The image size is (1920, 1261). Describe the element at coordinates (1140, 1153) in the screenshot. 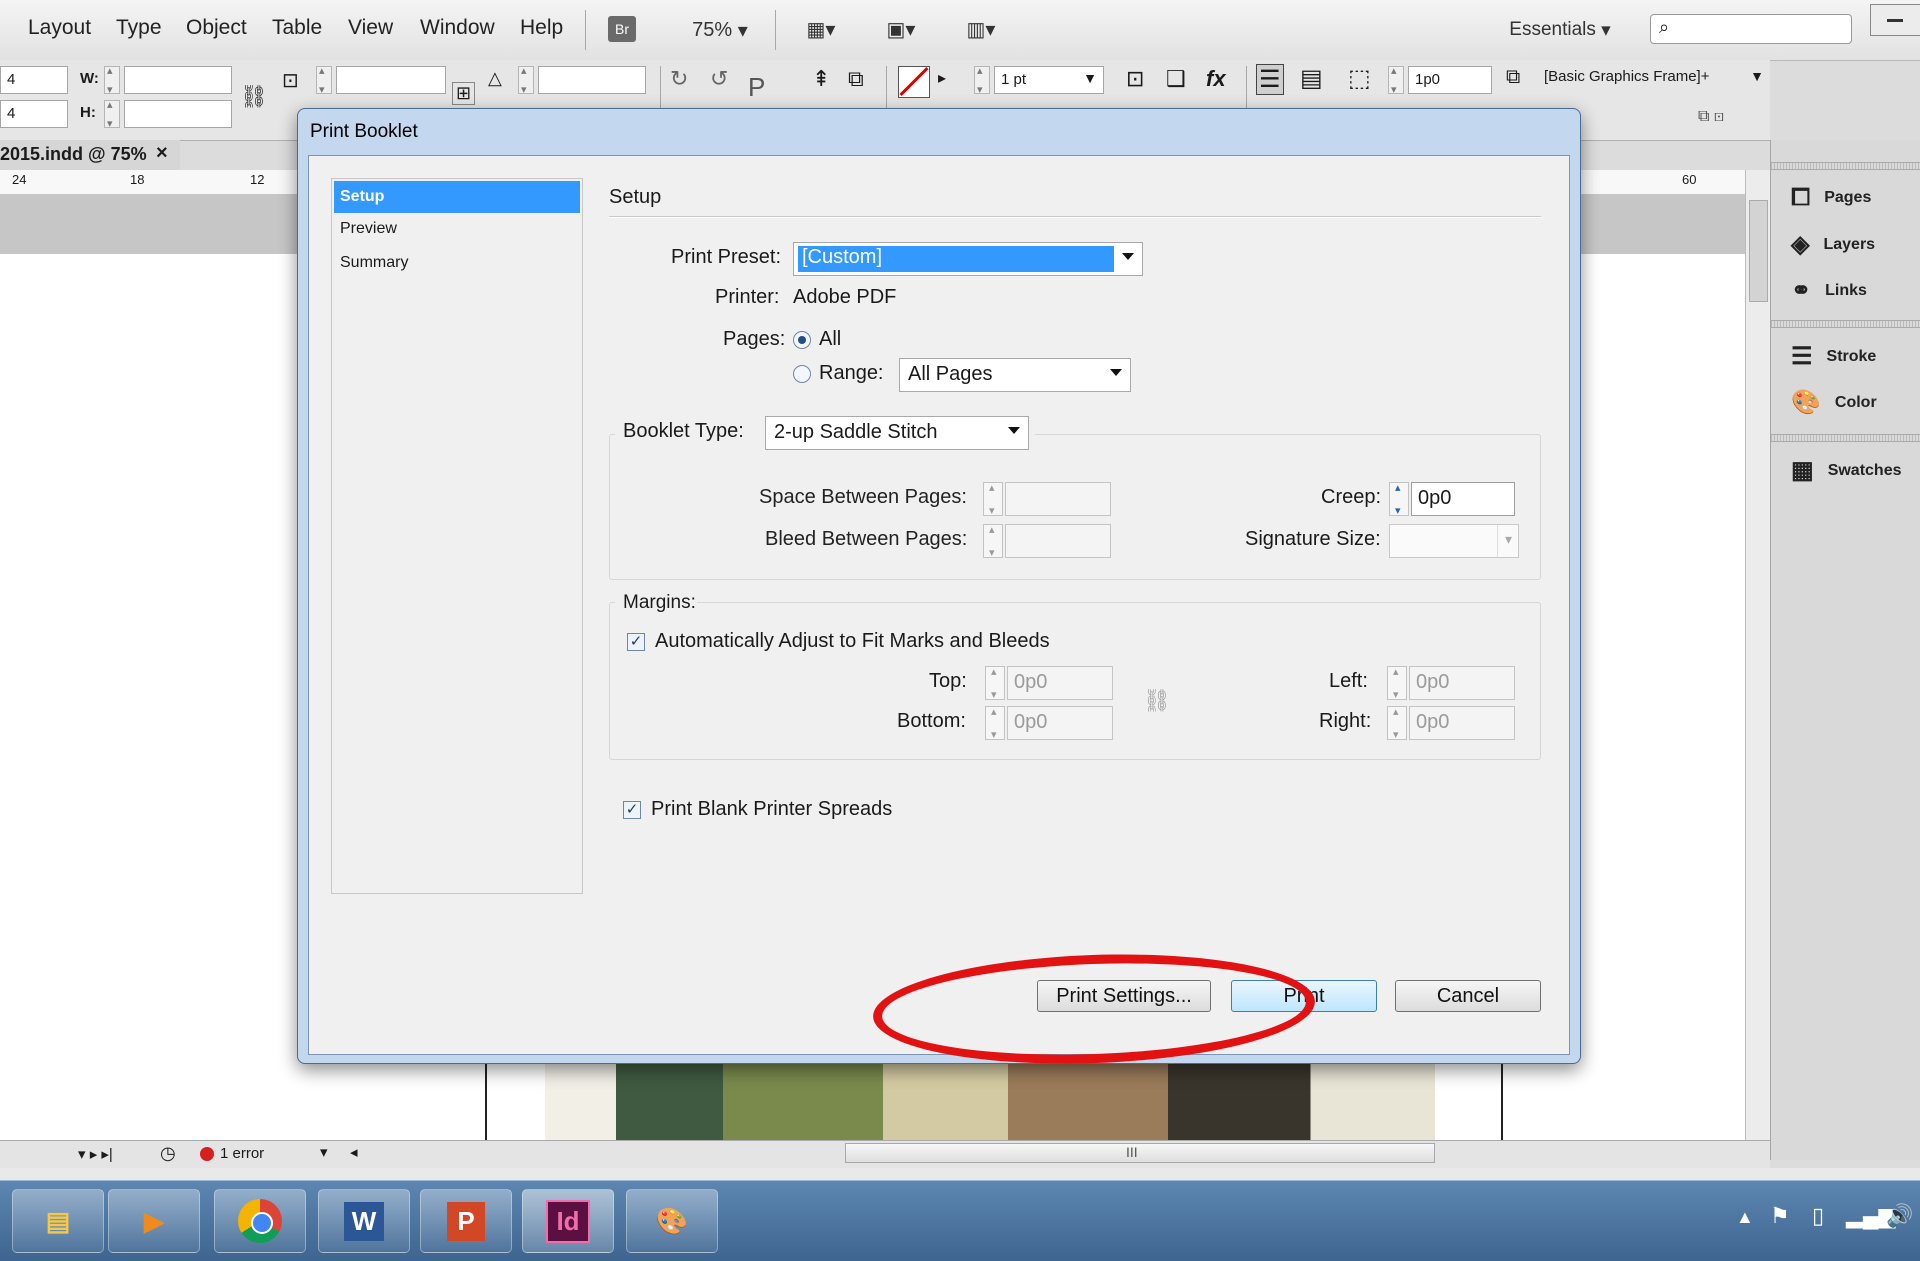

I see `horizontal-scrollbar: III` at that location.